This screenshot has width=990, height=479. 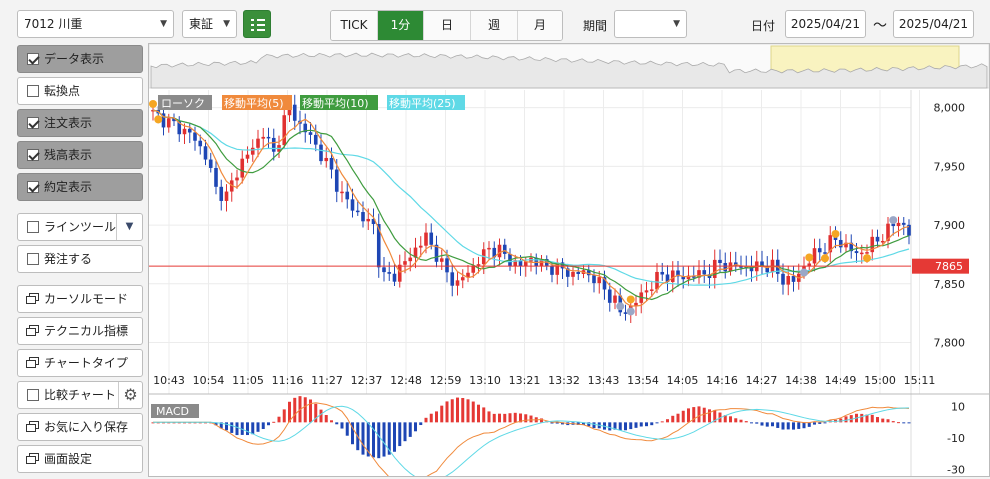 What do you see at coordinates (650, 24) in the screenshot?
I see `period-select: ▼` at bounding box center [650, 24].